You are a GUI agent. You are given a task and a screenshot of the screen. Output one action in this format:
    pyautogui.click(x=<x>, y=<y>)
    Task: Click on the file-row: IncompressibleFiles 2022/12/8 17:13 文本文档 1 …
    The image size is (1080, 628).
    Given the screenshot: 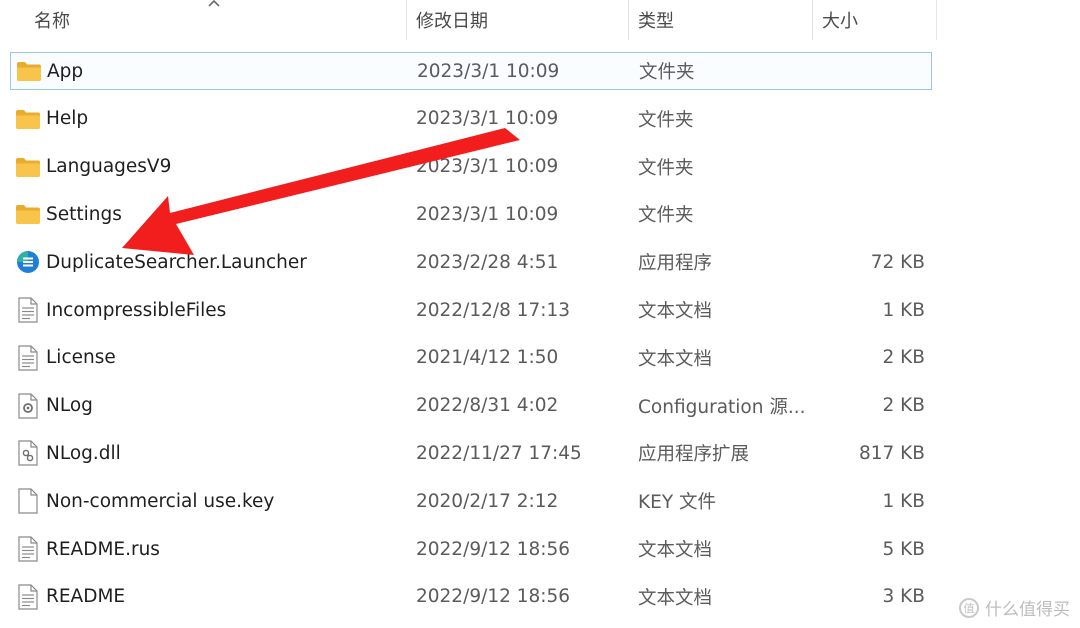 What is the action you would take?
    pyautogui.click(x=471, y=310)
    